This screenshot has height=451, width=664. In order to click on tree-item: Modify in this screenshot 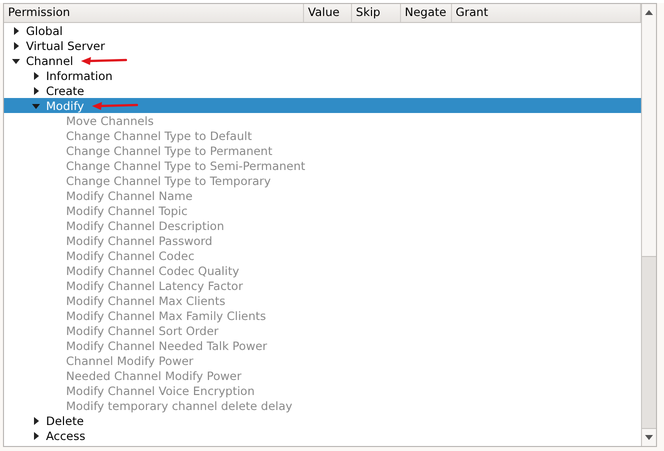, I will do `click(322, 105)`.